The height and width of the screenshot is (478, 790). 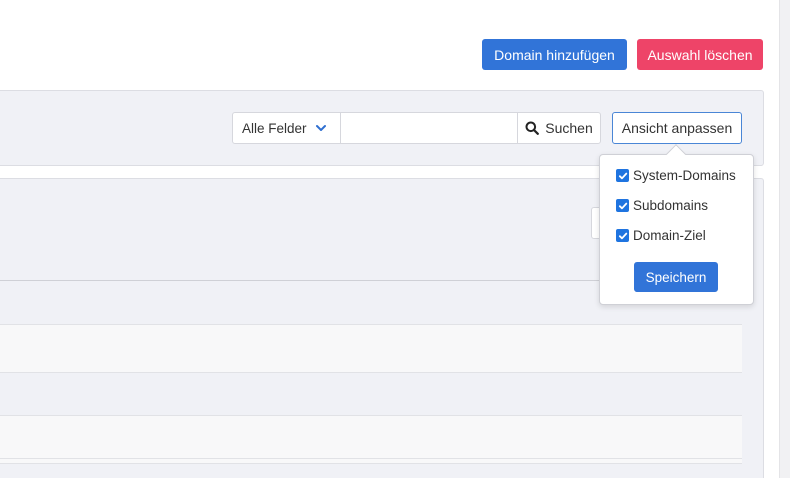 What do you see at coordinates (671, 205) in the screenshot?
I see `option-label: Subdomains` at bounding box center [671, 205].